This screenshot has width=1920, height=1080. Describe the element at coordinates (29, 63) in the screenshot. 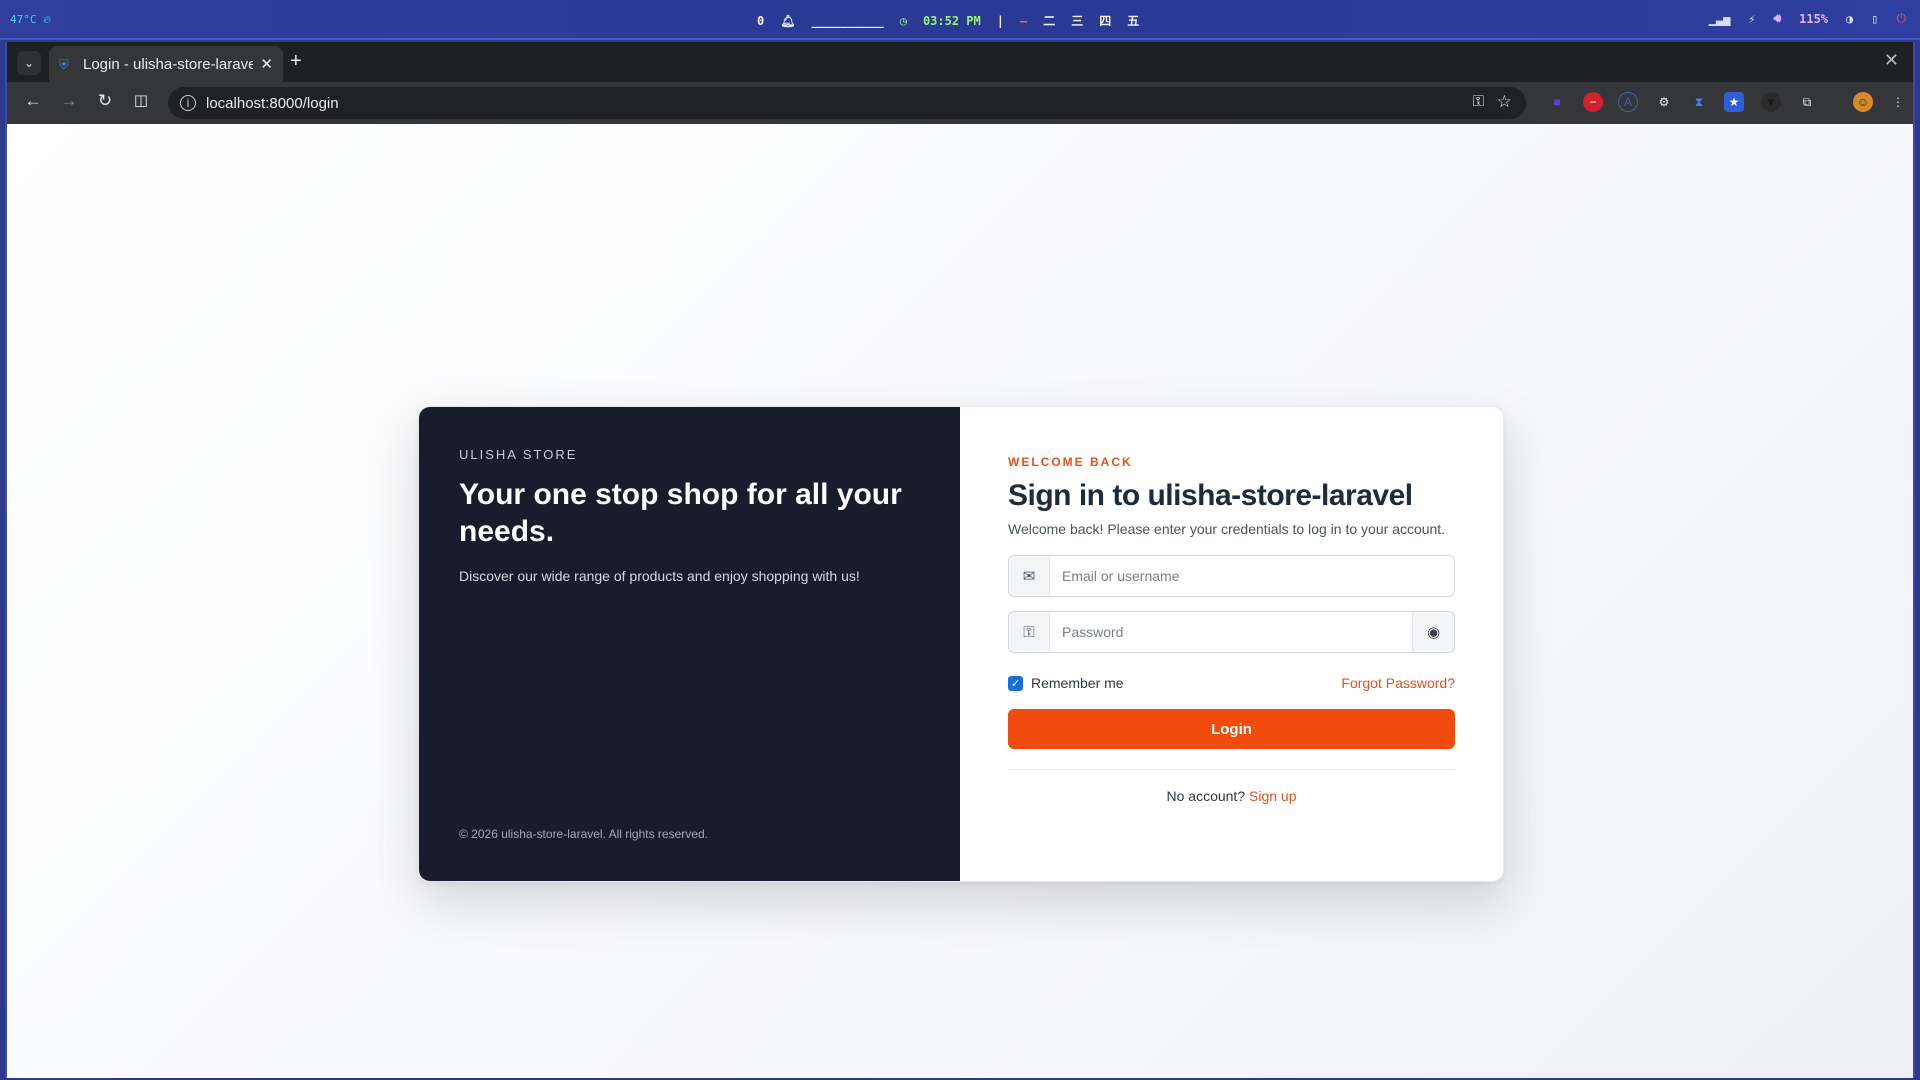

I see `tab-search-chevron-down-icon: ⌄` at that location.